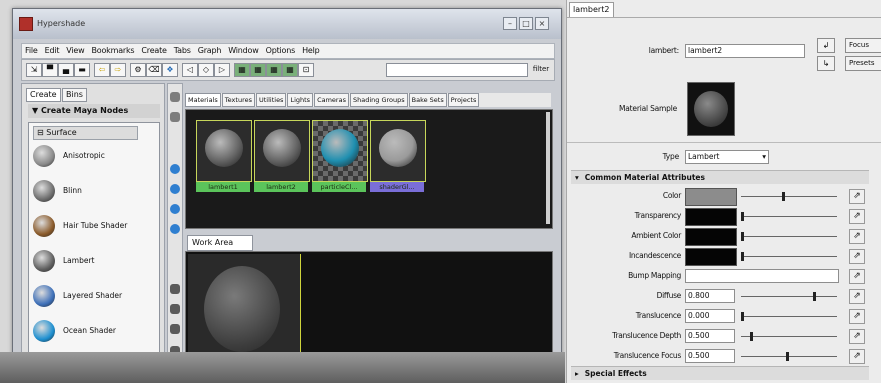 Image resolution: width=881 pixels, height=383 pixels. I want to click on shader-item: Lambert, so click(93, 262).